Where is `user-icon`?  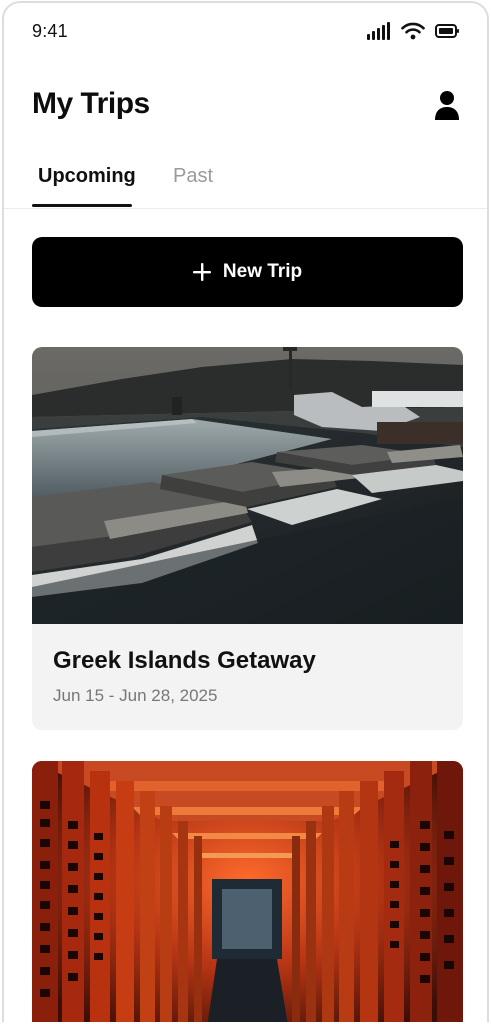 user-icon is located at coordinates (447, 105).